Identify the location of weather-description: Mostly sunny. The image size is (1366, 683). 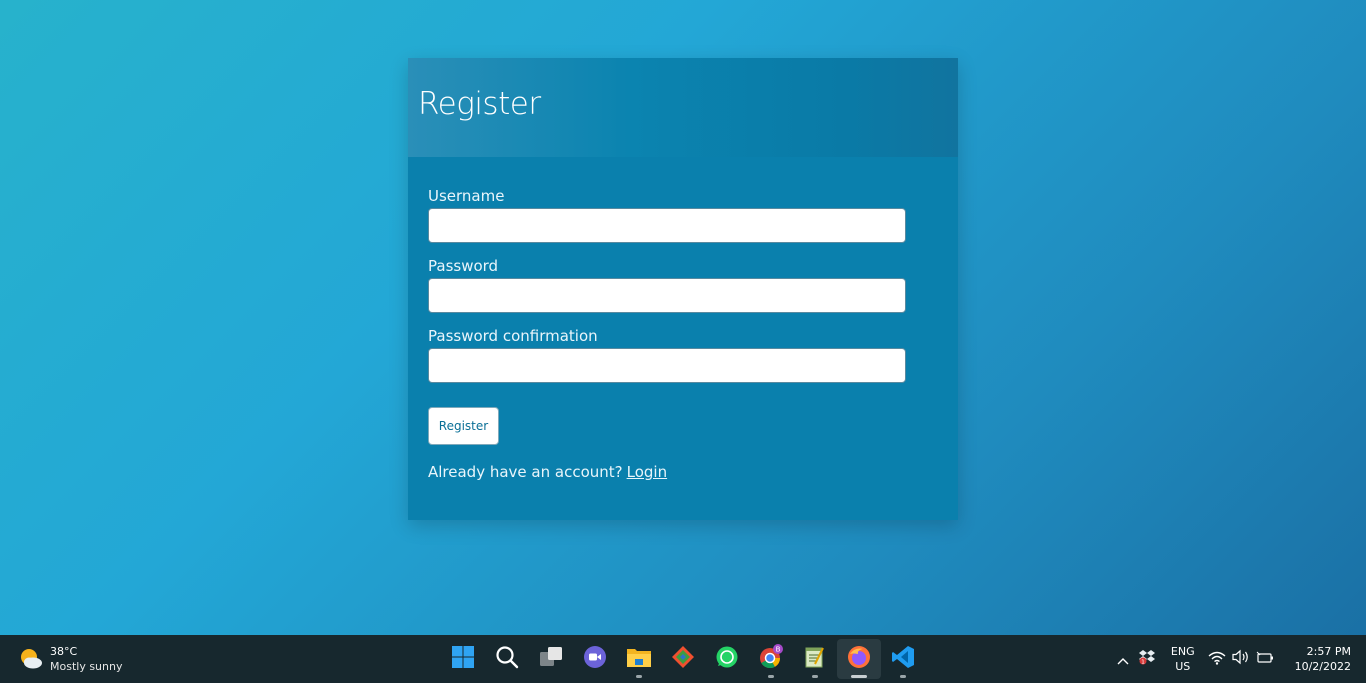
(86, 666).